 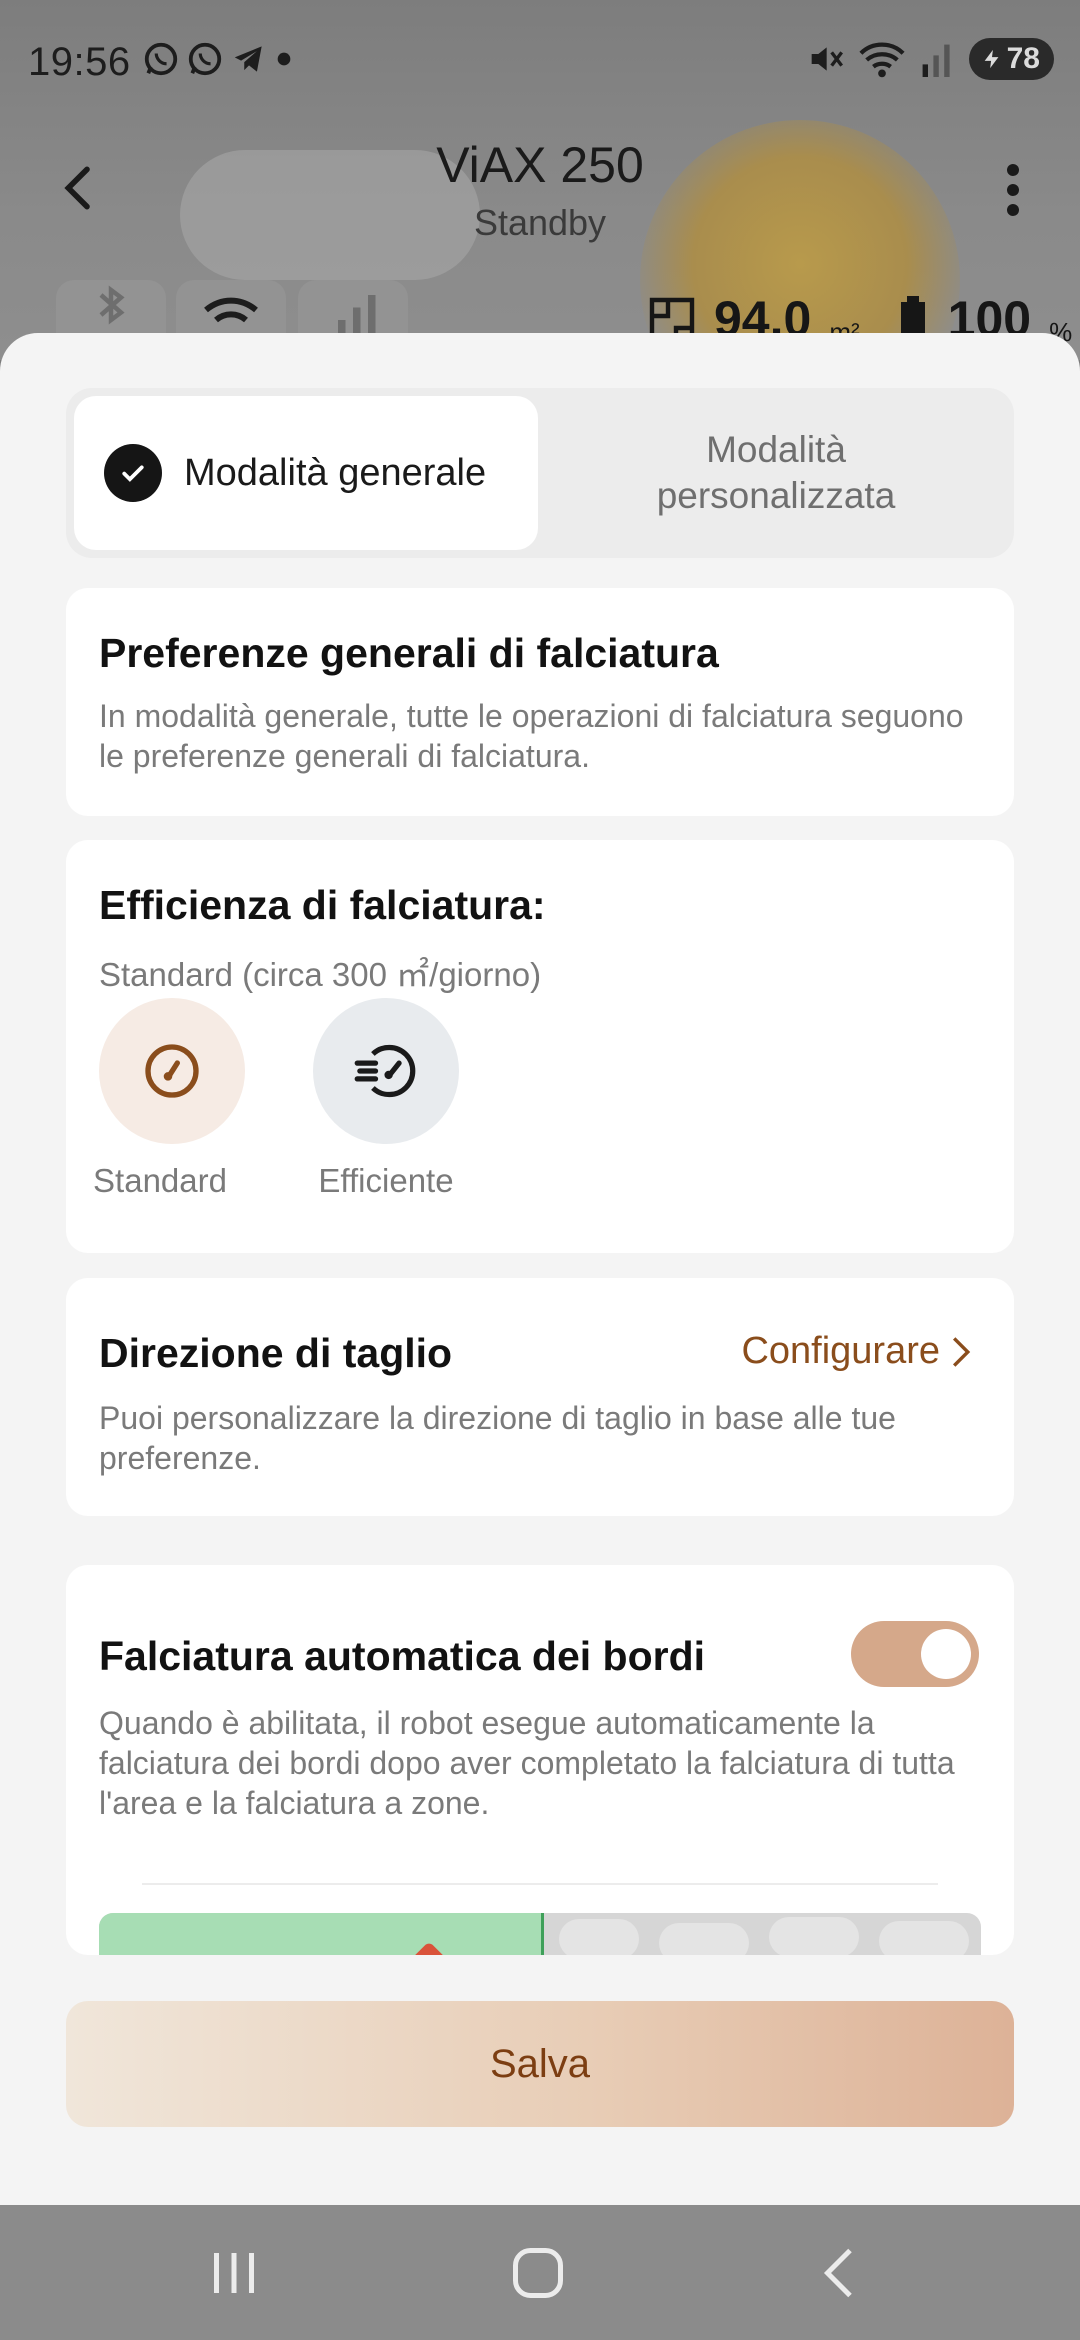 I want to click on cut-direction-title: Direzione di taglio, so click(x=276, y=1353).